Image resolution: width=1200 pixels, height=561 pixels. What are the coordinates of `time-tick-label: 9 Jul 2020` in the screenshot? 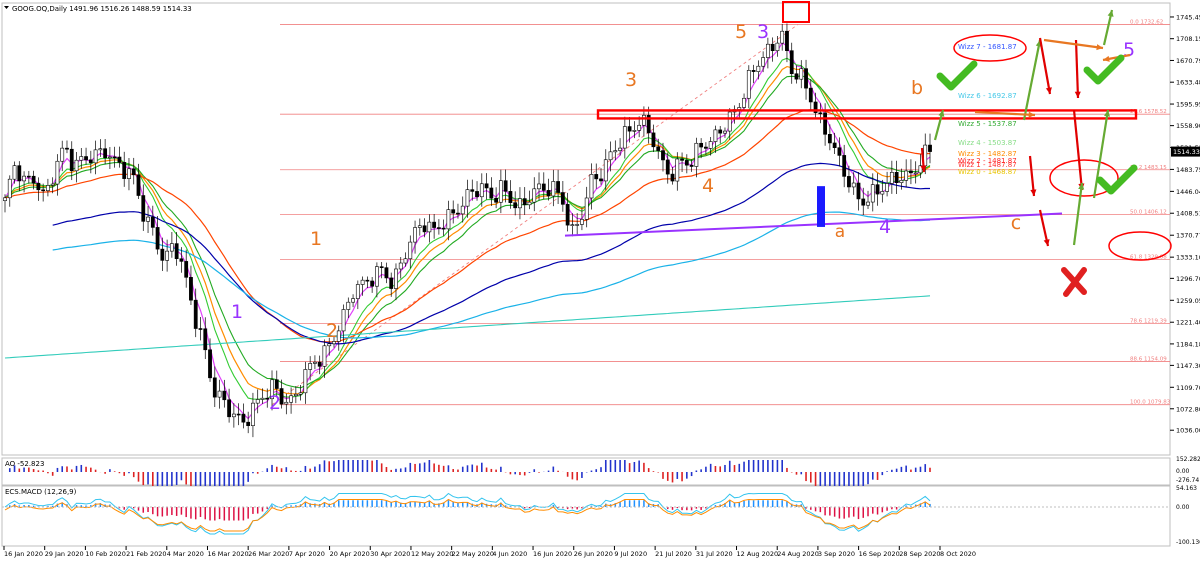 It's located at (630, 554).